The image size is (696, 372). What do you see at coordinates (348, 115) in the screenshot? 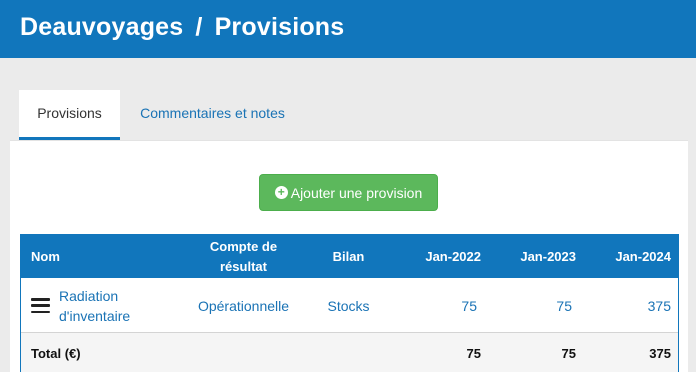
I see `tab-bar: Provisions Commentaires et notes` at bounding box center [348, 115].